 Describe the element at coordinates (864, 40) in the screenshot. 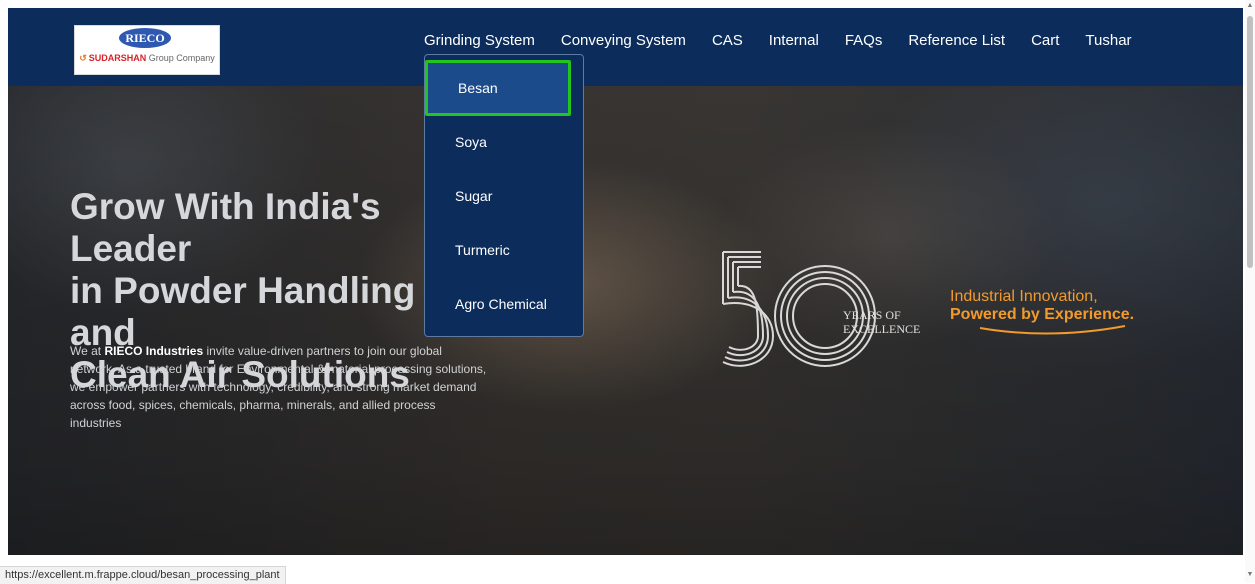

I see `nav-faqs: FAQs` at that location.